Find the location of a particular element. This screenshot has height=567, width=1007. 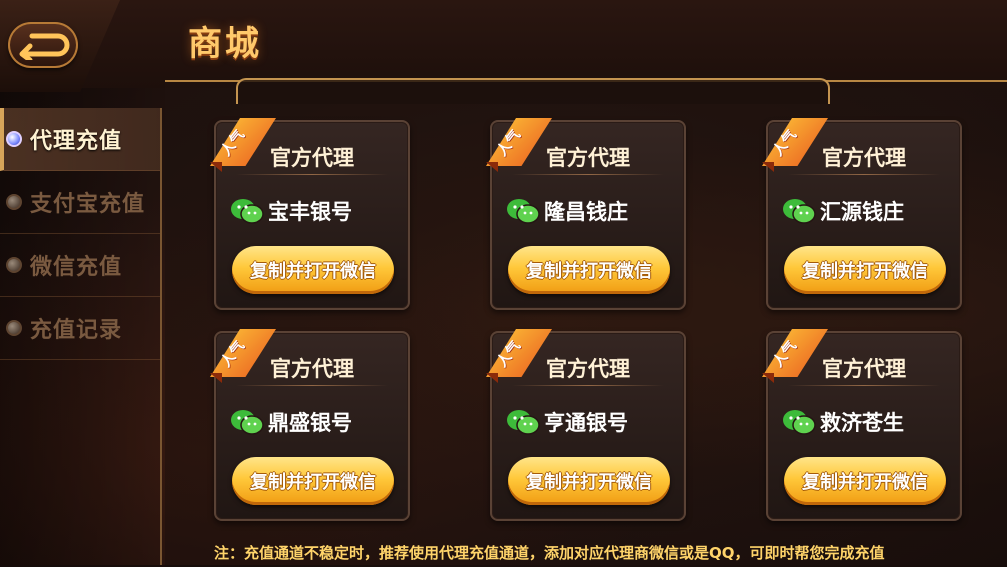

sidebar-item-label: 支付宝充值 is located at coordinates (88, 204).